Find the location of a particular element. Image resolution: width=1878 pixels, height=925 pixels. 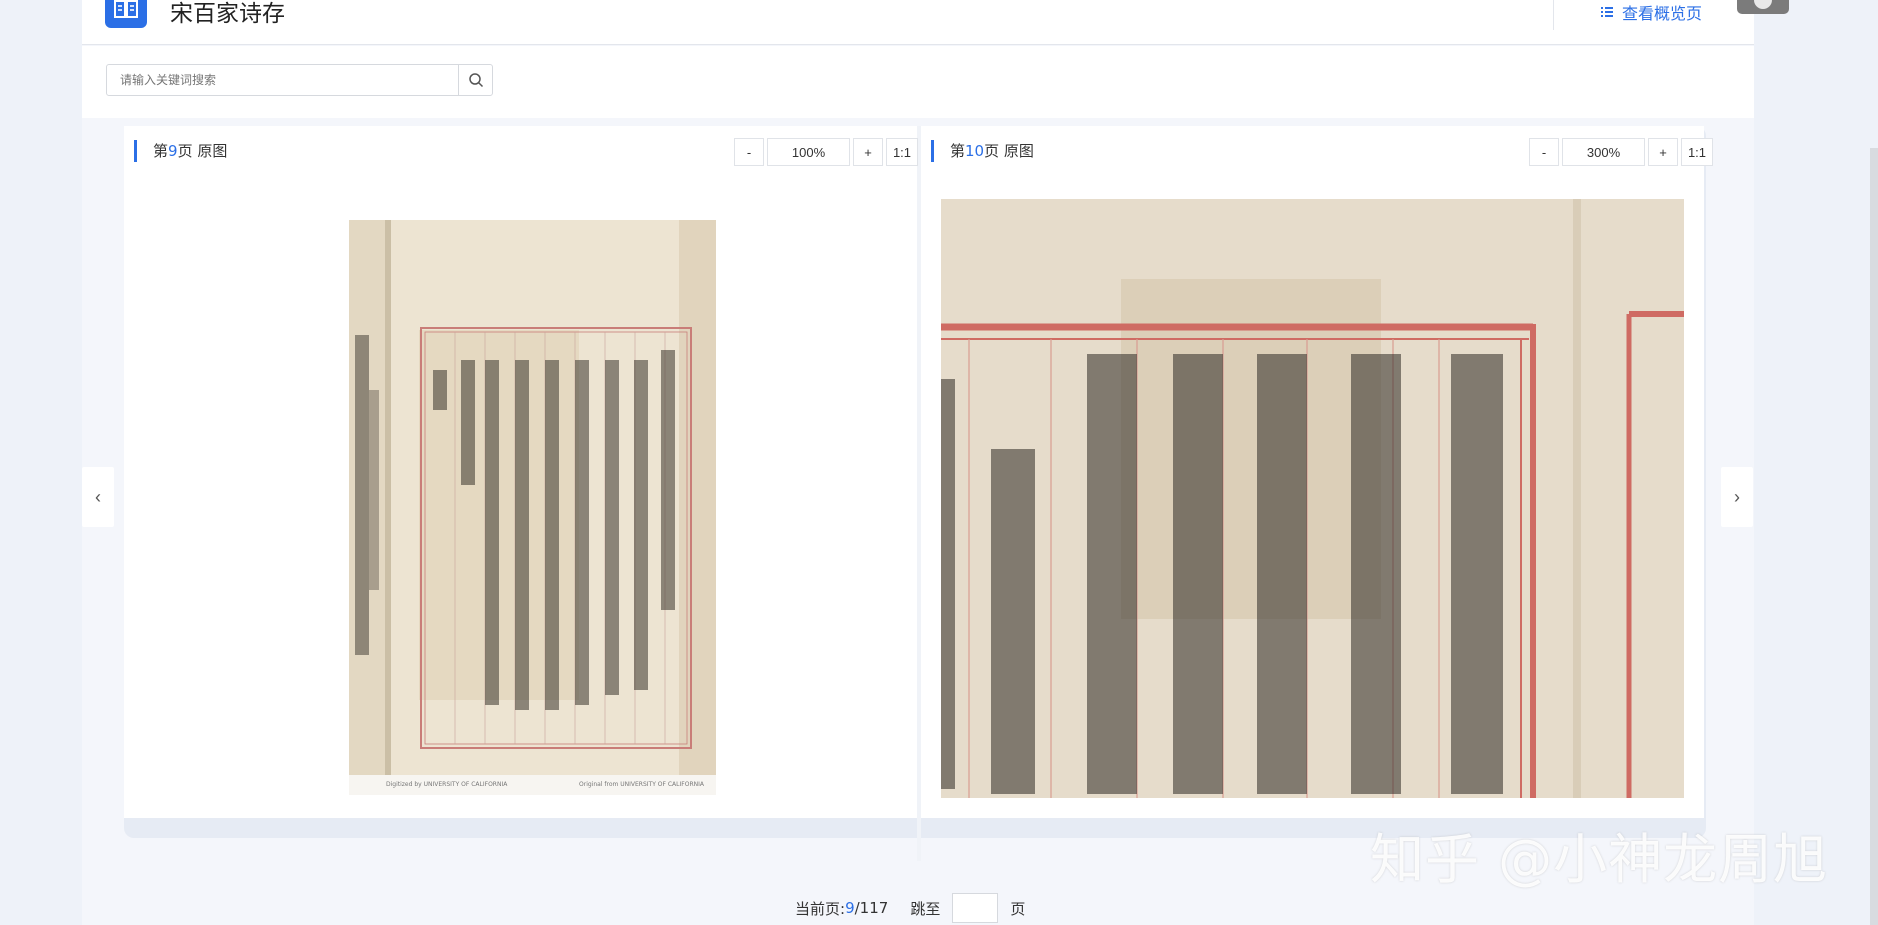

page-unit-label: 页 is located at coordinates (1018, 908).